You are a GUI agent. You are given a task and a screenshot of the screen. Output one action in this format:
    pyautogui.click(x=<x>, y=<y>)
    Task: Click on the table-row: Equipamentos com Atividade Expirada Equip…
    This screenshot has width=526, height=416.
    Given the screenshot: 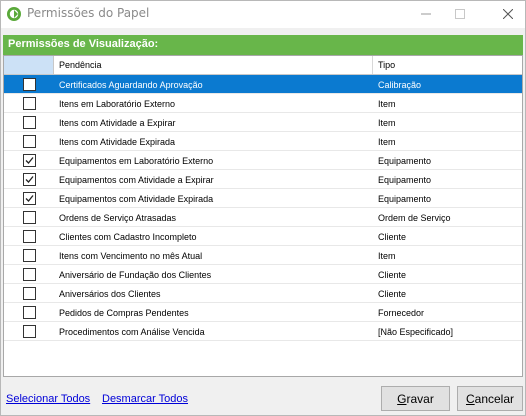 What is the action you would take?
    pyautogui.click(x=263, y=198)
    